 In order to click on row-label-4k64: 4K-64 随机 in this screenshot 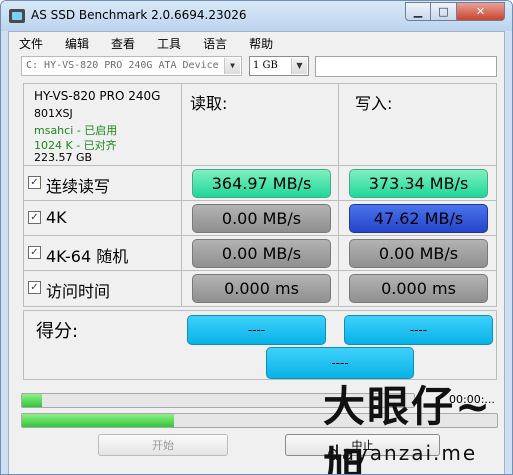, I will do `click(87, 256)`.